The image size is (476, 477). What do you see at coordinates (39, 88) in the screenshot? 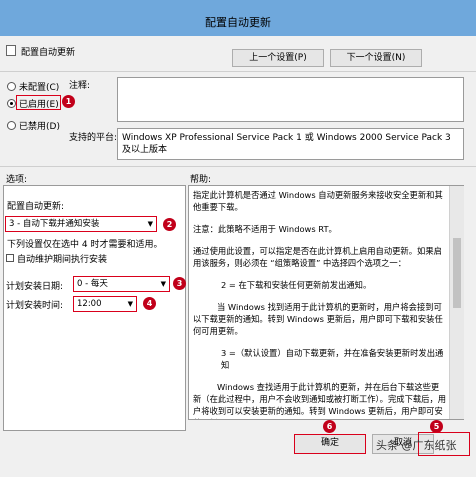
I see `radio-not-configured-label: 未配置(C)` at bounding box center [39, 88].